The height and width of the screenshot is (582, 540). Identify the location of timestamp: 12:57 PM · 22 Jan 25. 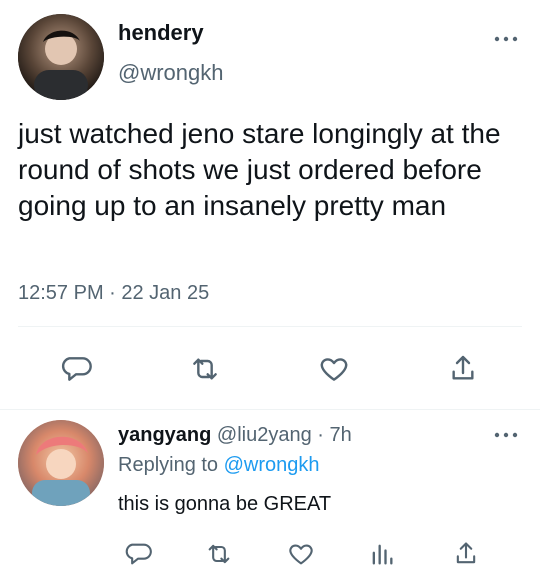
(113, 293).